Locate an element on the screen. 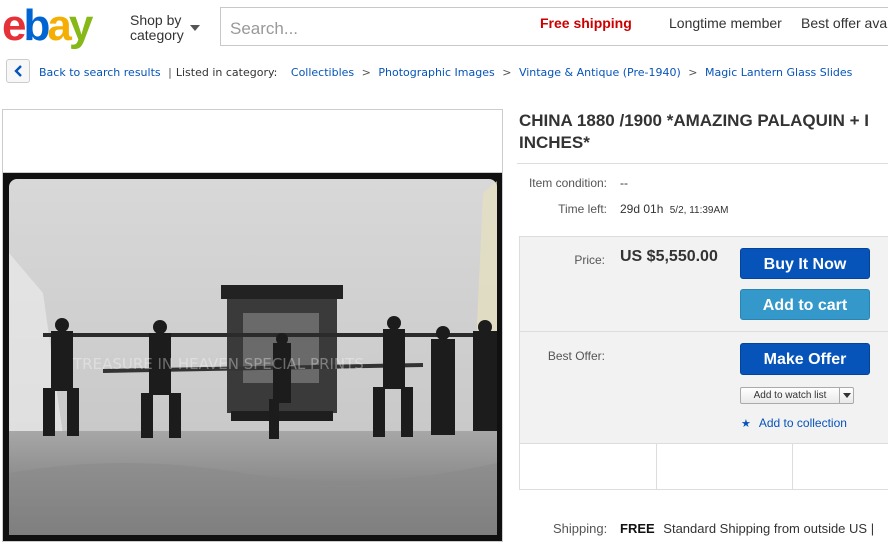  chevron-down-icon is located at coordinates (195, 28).